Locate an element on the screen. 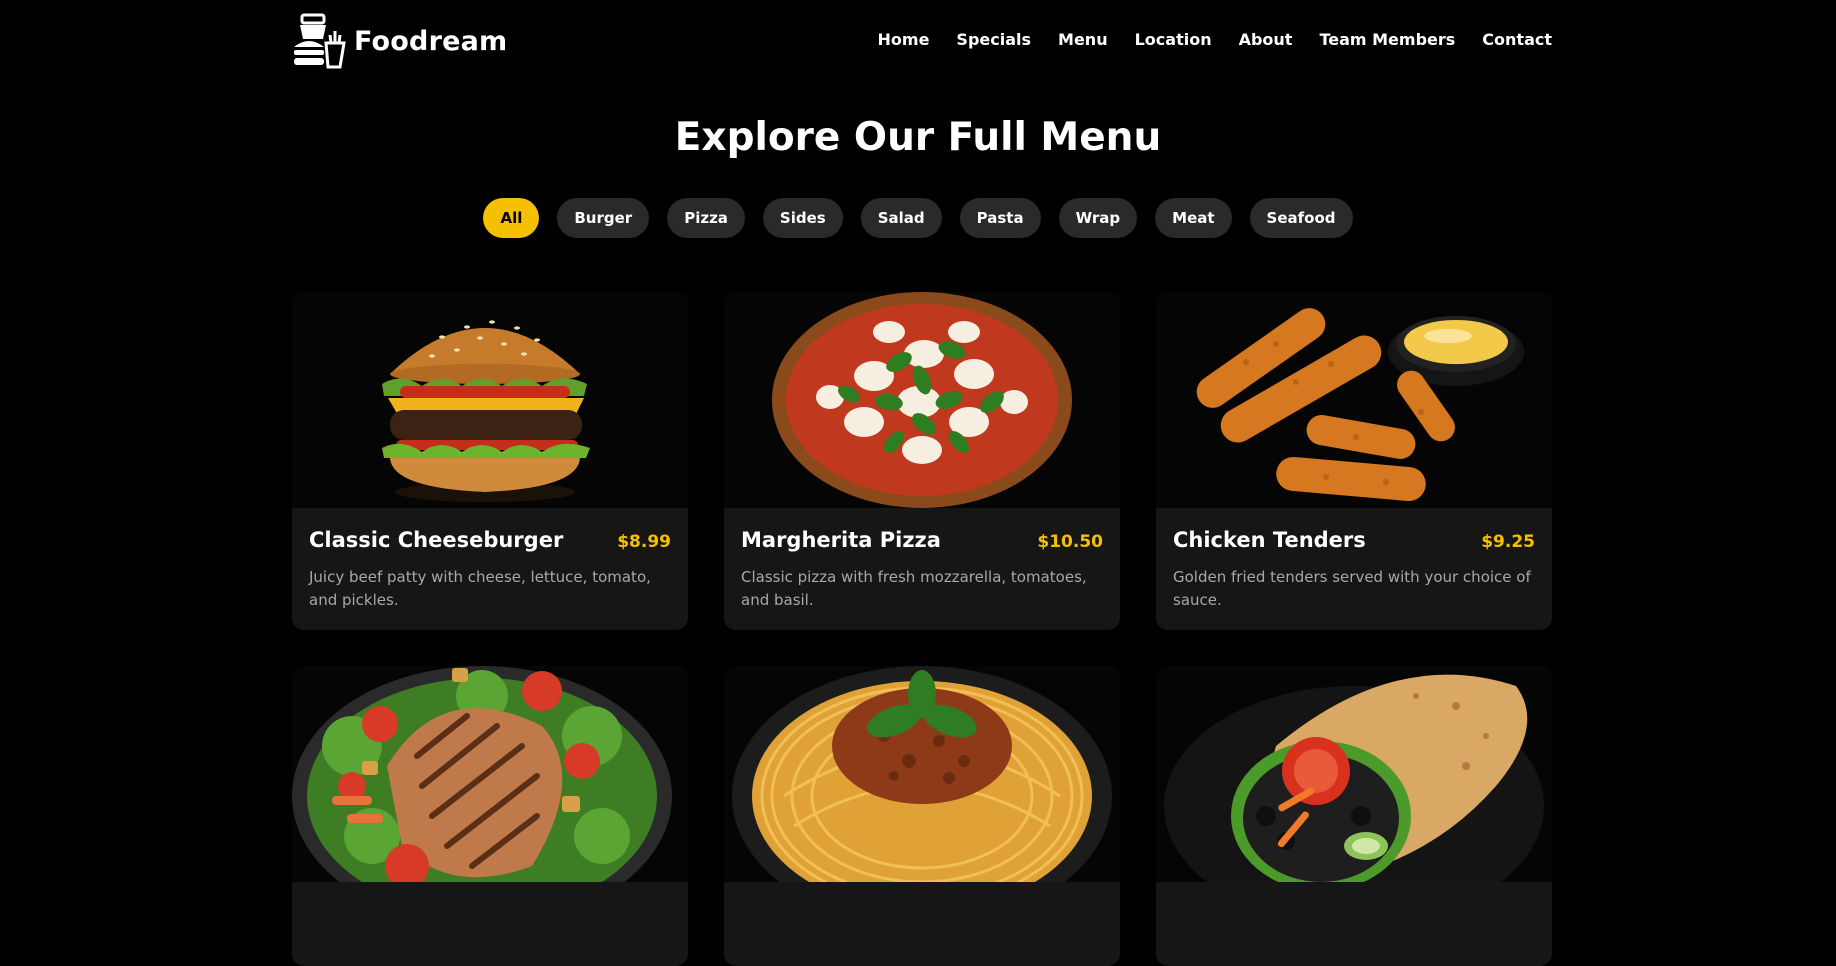 The height and width of the screenshot is (966, 1836). nav-link-specials: Specials is located at coordinates (993, 39).